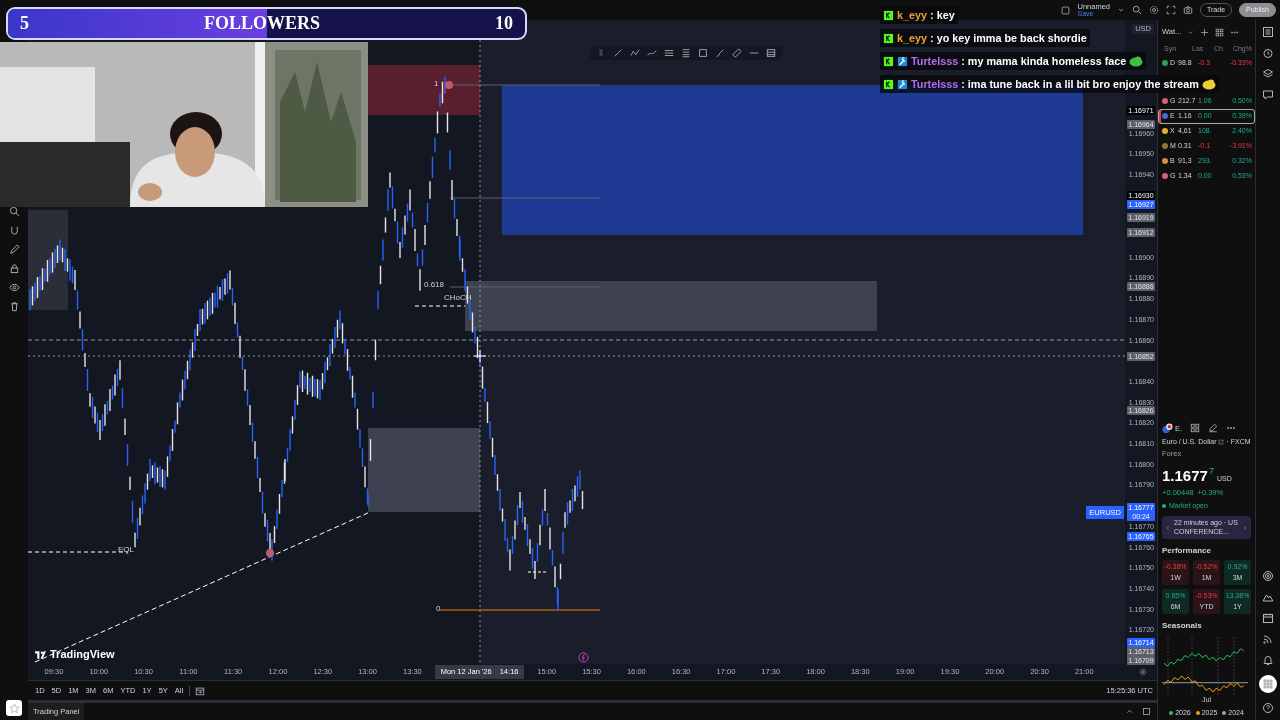 This screenshot has height=720, width=1280. What do you see at coordinates (82, 654) in the screenshot?
I see `logo-text: TradingView` at bounding box center [82, 654].